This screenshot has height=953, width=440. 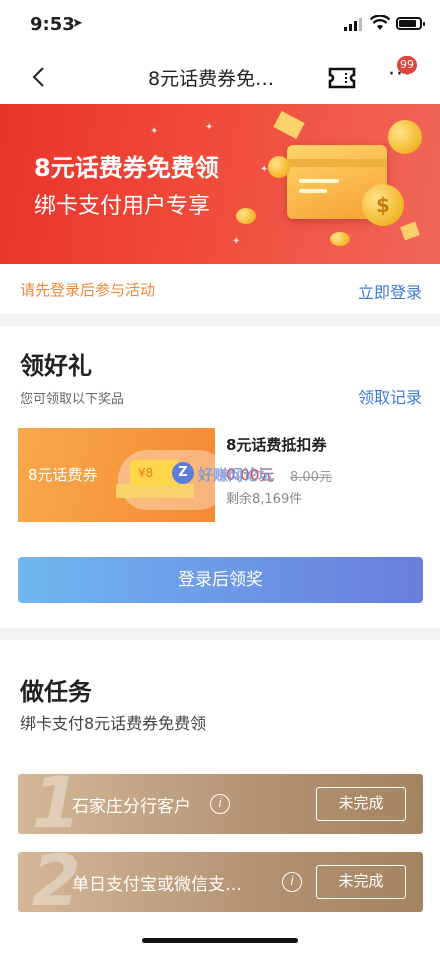 What do you see at coordinates (311, 477) in the screenshot?
I see `prize-original-price: 8.00元` at bounding box center [311, 477].